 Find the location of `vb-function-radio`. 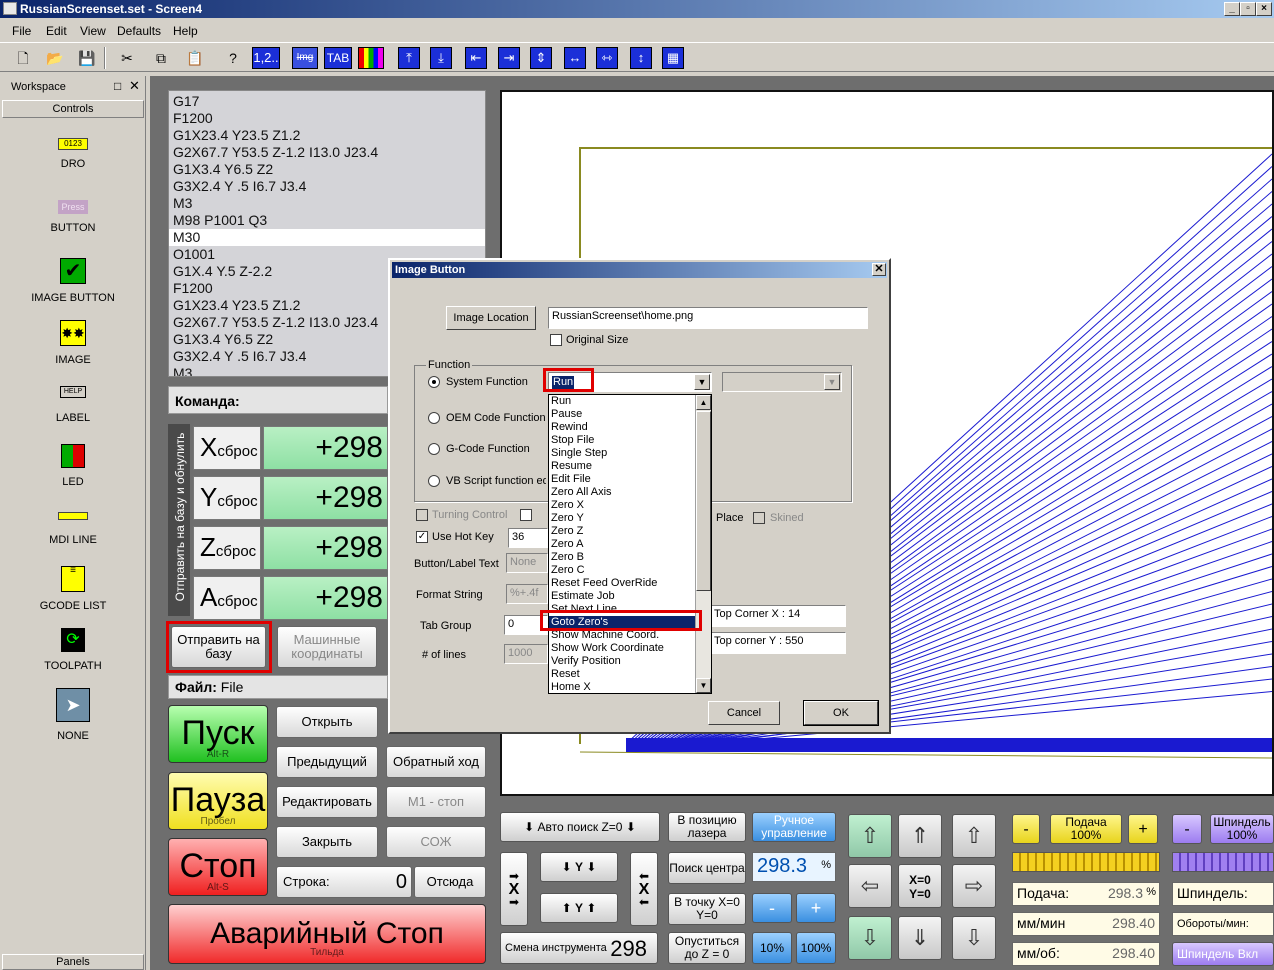

vb-function-radio is located at coordinates (434, 481).